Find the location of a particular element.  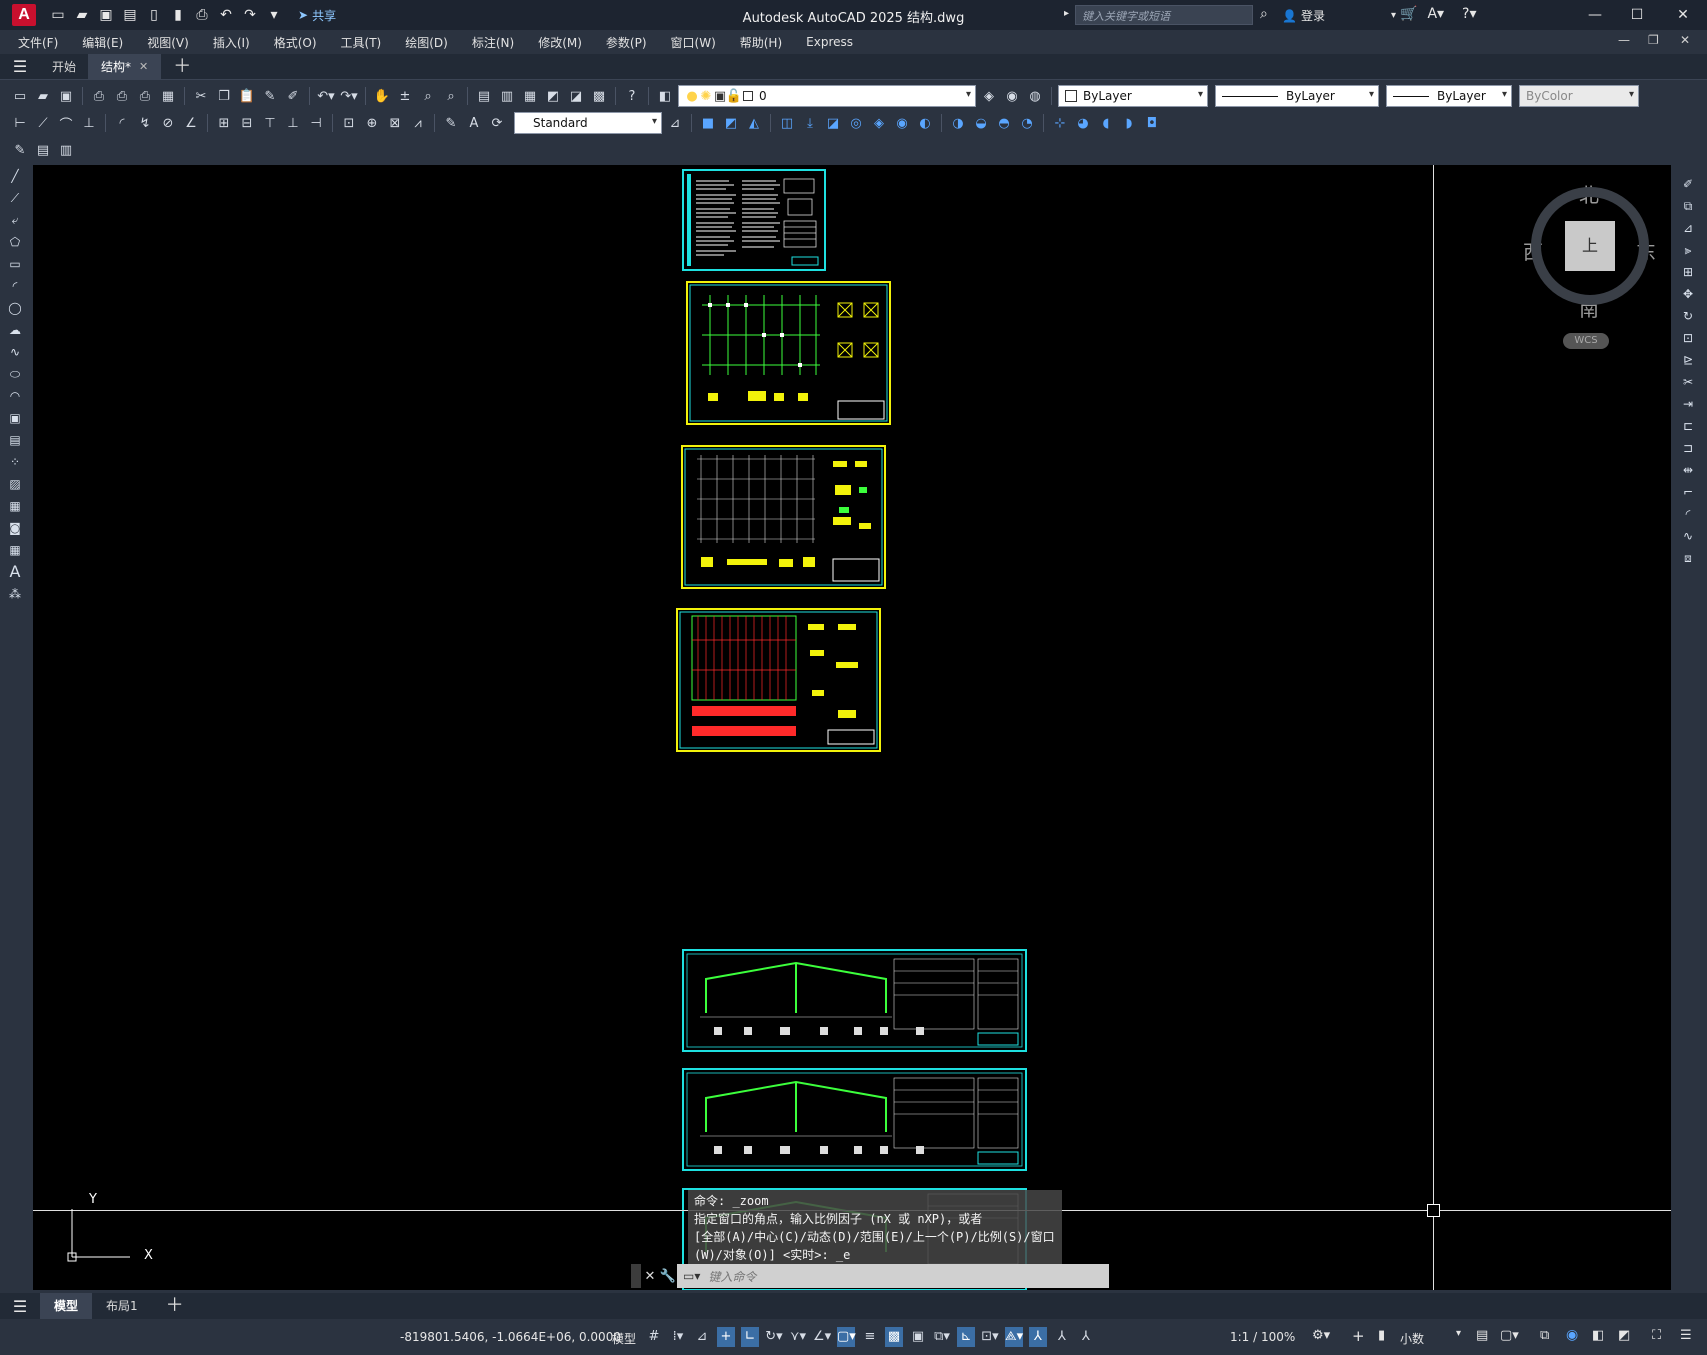

cut-icon: ✂ is located at coordinates (201, 96).